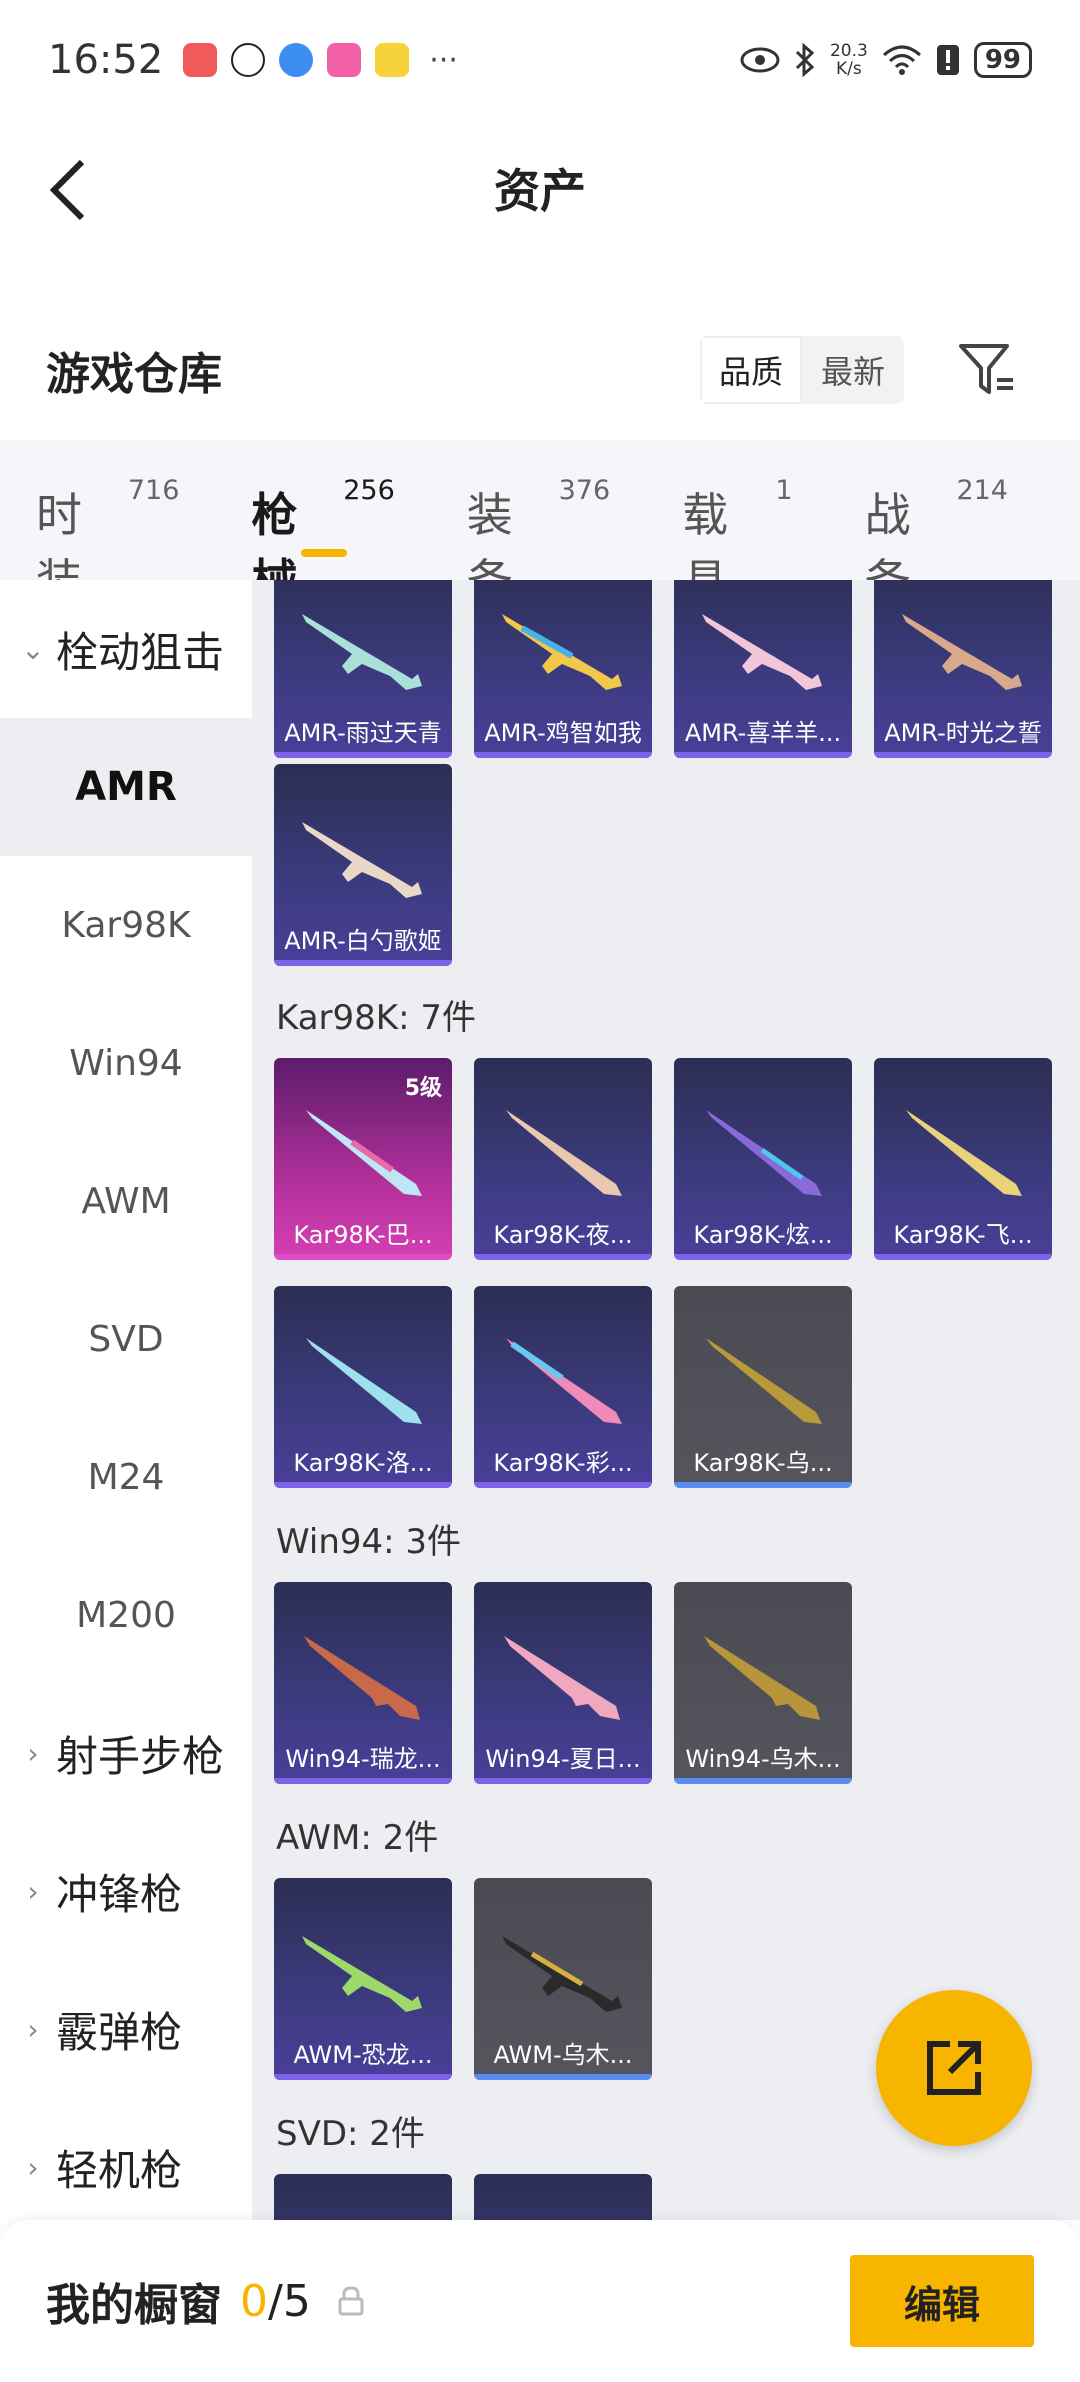 The height and width of the screenshot is (2382, 1080). I want to click on showcase-total: /5, so click(289, 2301).